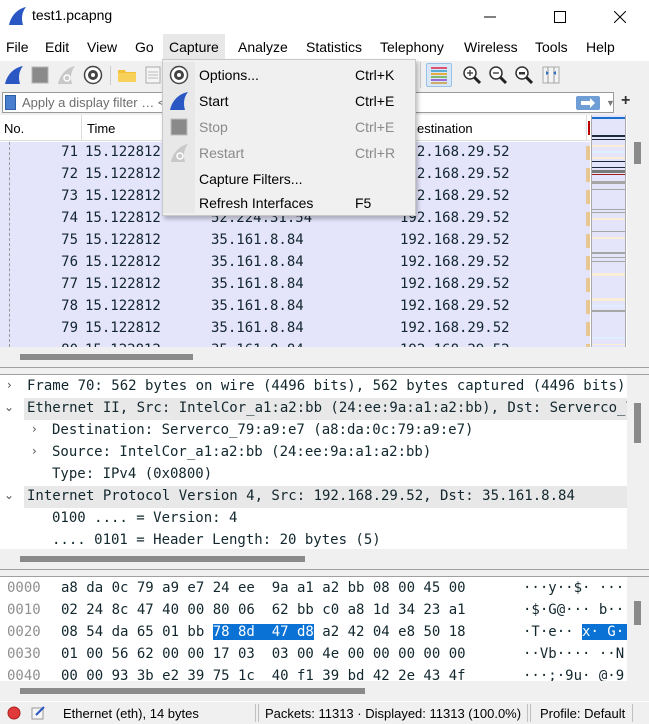 This screenshot has height=724, width=649. Describe the element at coordinates (574, 610) in the screenshot. I see `ascii-text: ·$·G@··· b··` at that location.